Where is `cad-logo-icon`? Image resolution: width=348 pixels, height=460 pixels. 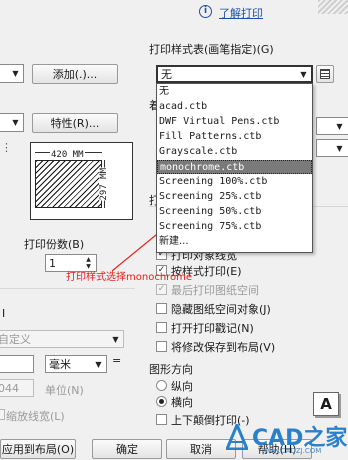
cad-logo-icon is located at coordinates (237, 436).